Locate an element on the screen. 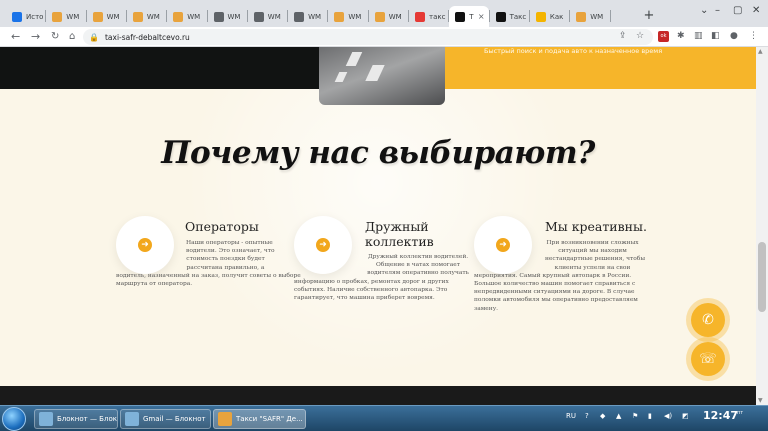 The image size is (768, 431). feature-description-line: замену. is located at coordinates (486, 308).